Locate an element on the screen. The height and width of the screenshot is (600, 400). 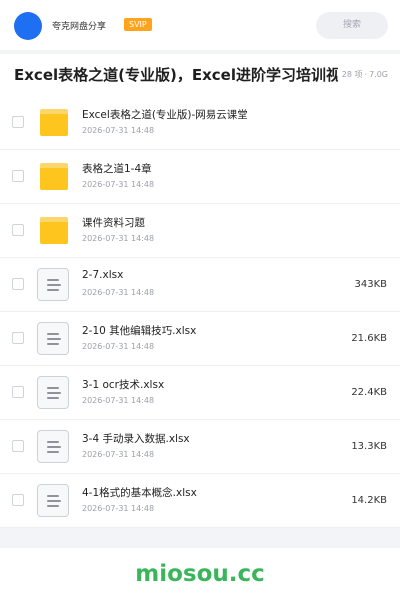
search-input: 搜索 is located at coordinates (352, 25).